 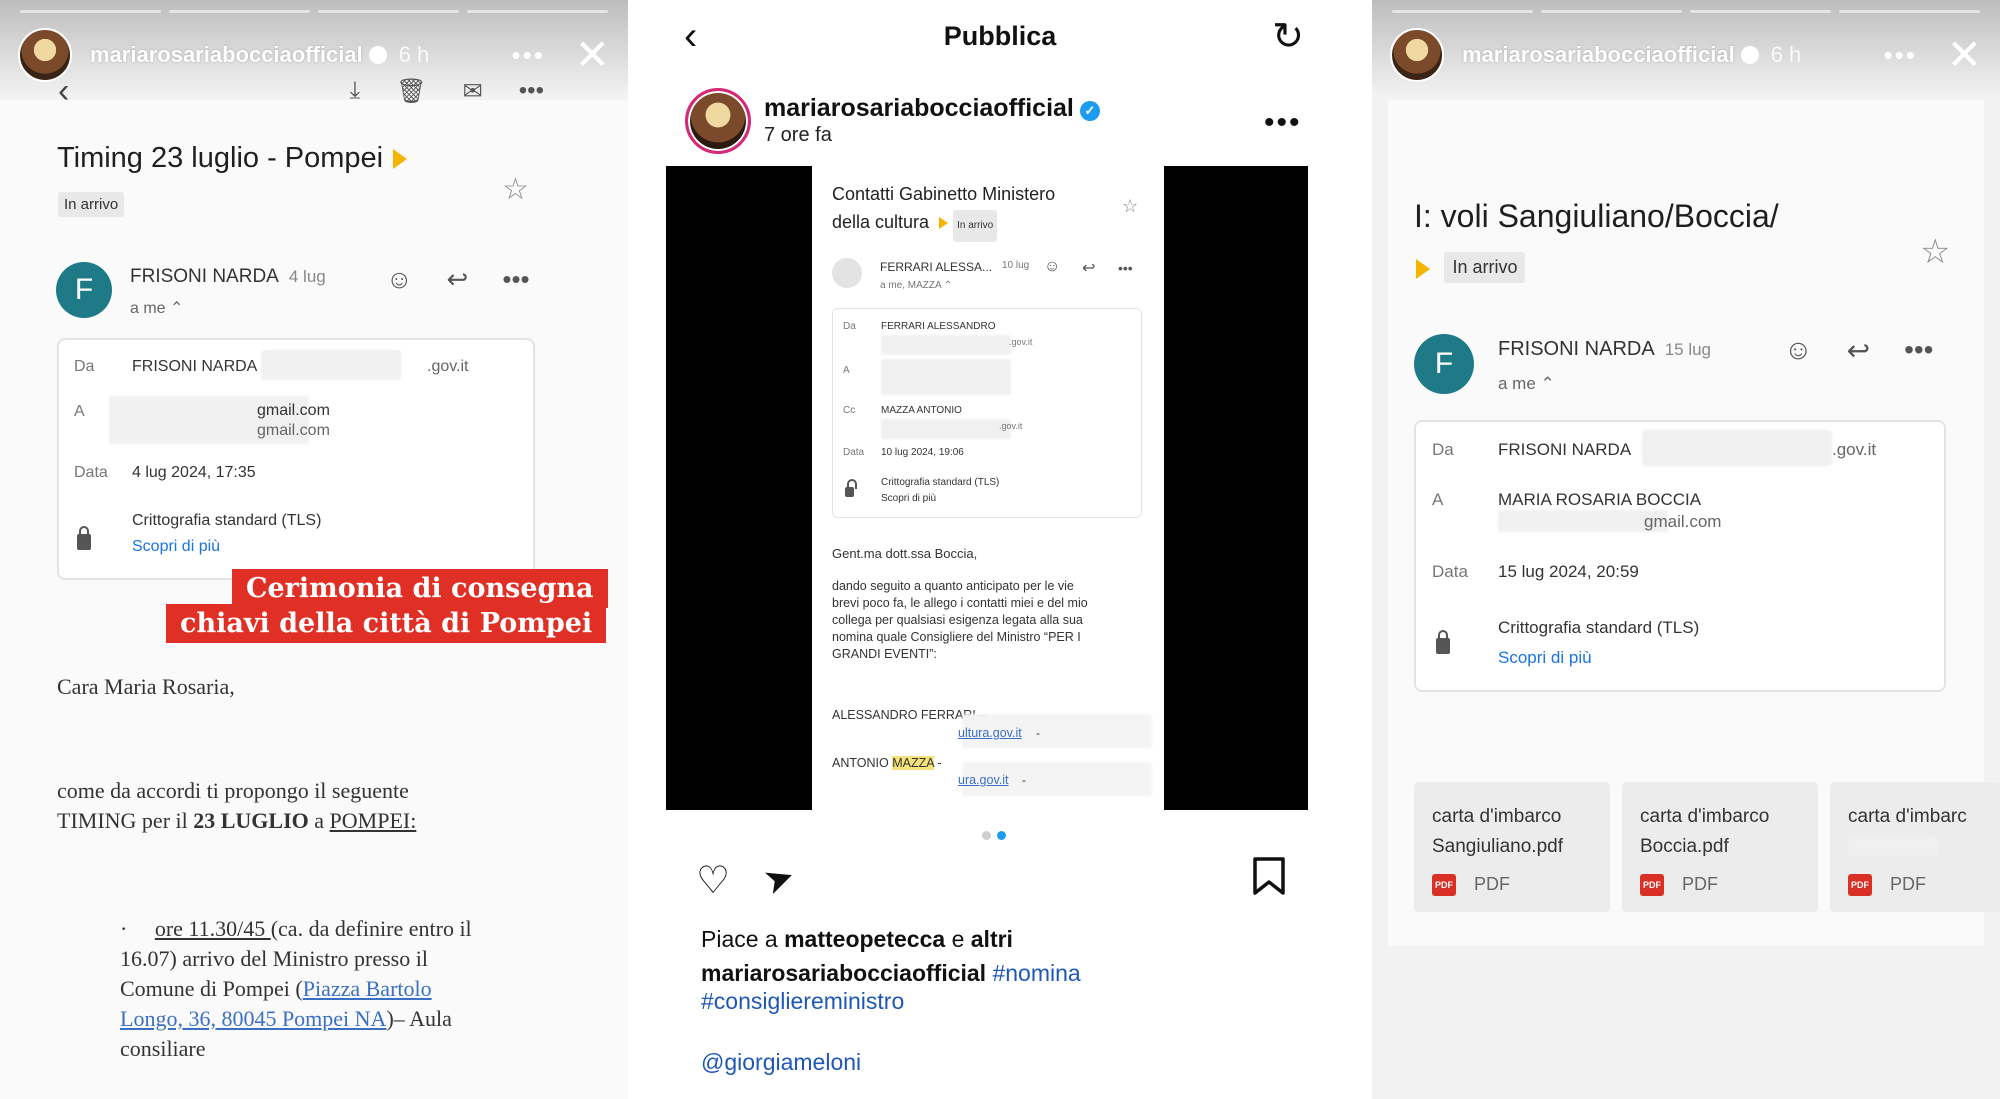 I want to click on address-link: Piazza Bartolo, so click(x=367, y=988).